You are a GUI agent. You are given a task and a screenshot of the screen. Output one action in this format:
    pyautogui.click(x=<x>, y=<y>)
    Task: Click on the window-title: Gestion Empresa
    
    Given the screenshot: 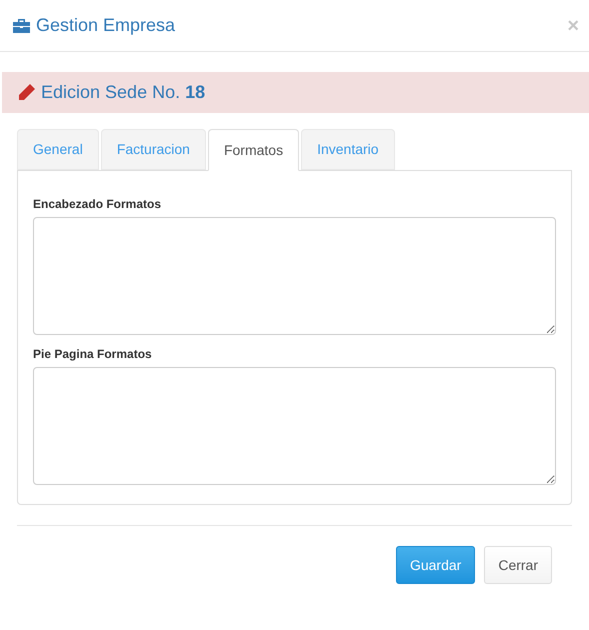 What is the action you would take?
    pyautogui.click(x=106, y=25)
    